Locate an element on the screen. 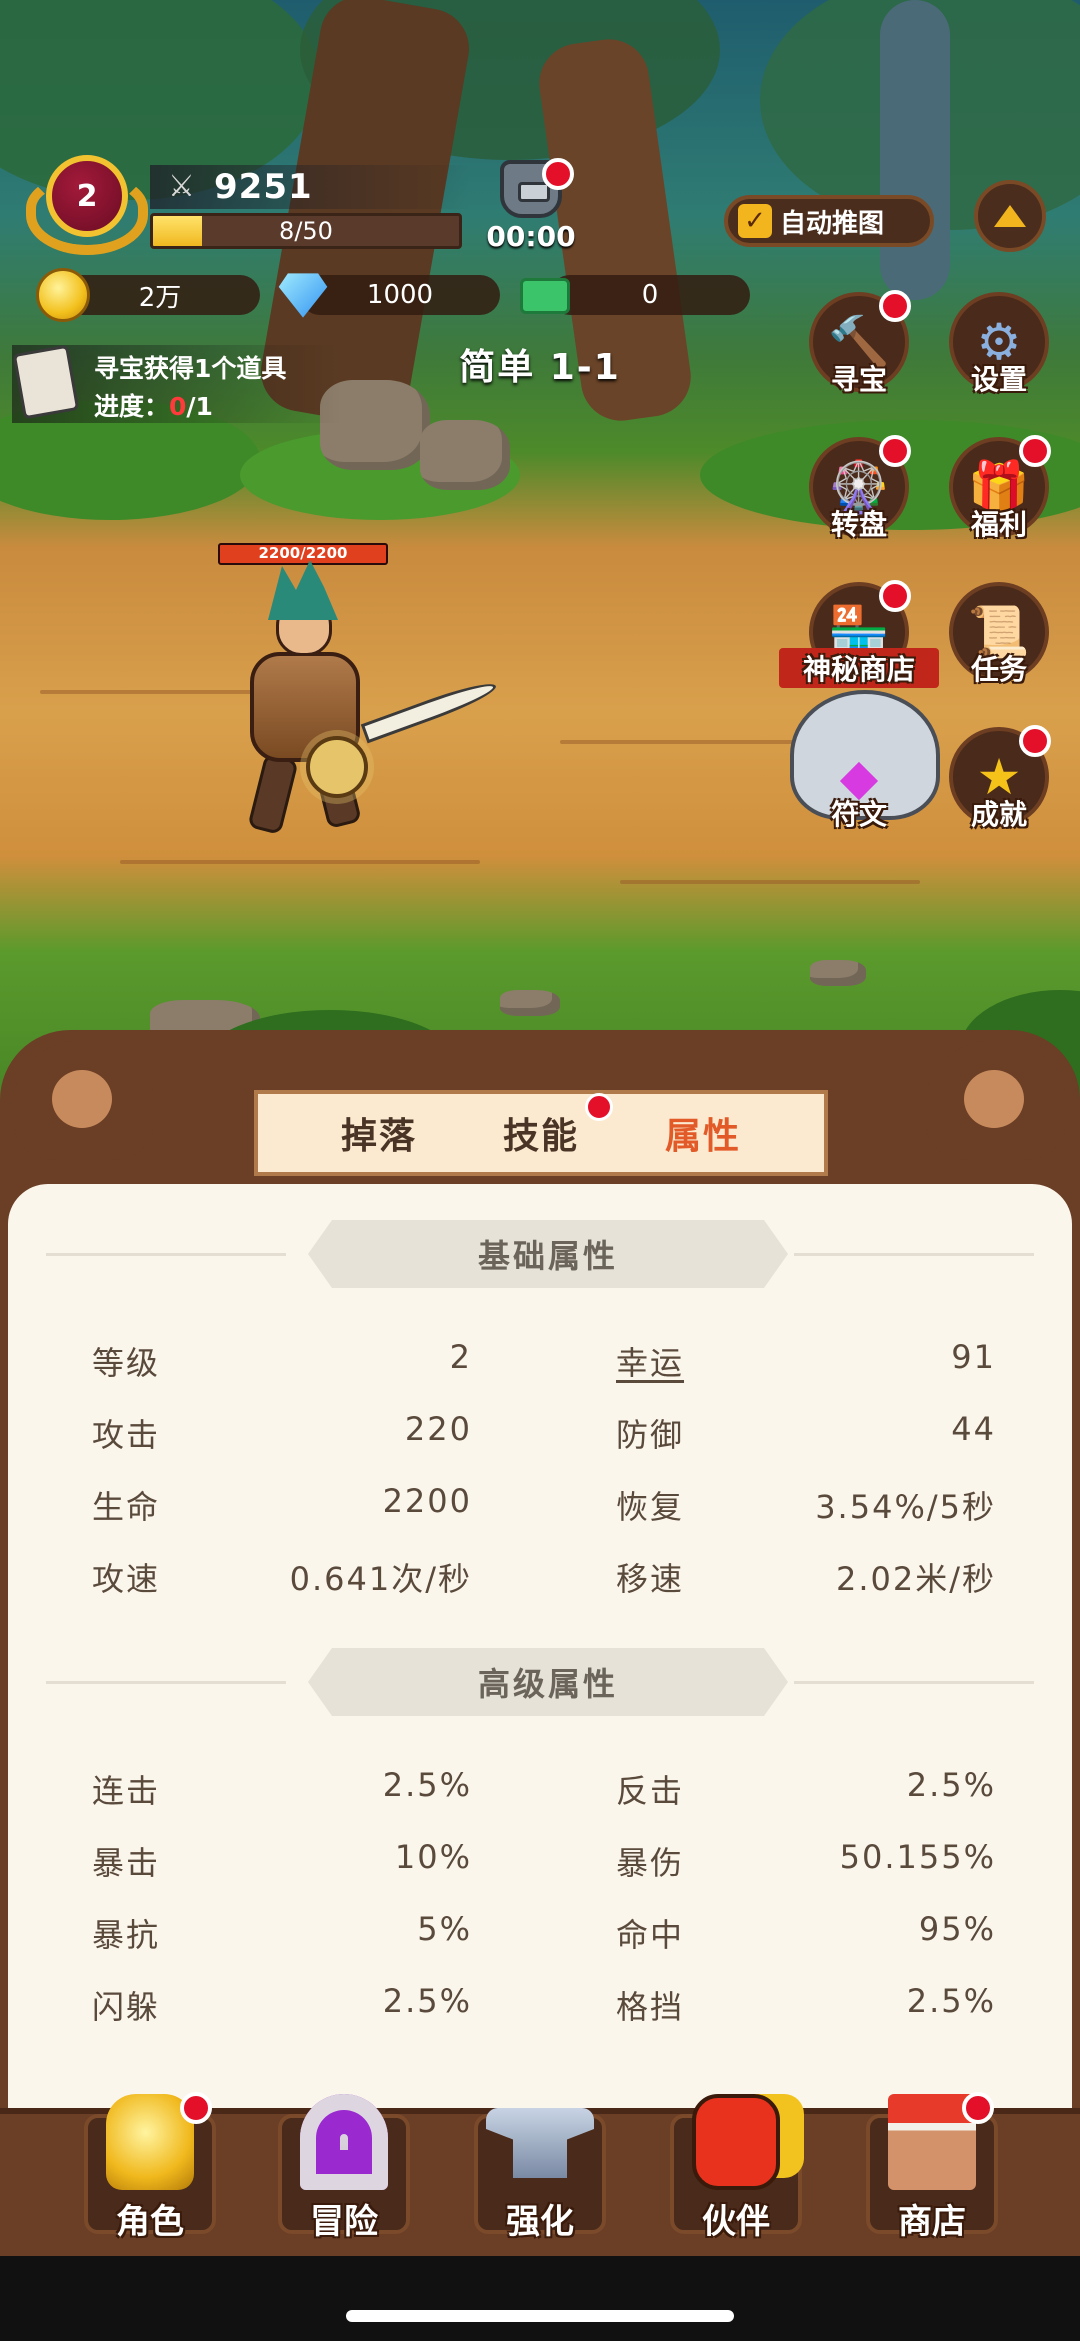 The height and width of the screenshot is (2341, 1080). stat-row: 暴抗 5% is located at coordinates (282, 1932).